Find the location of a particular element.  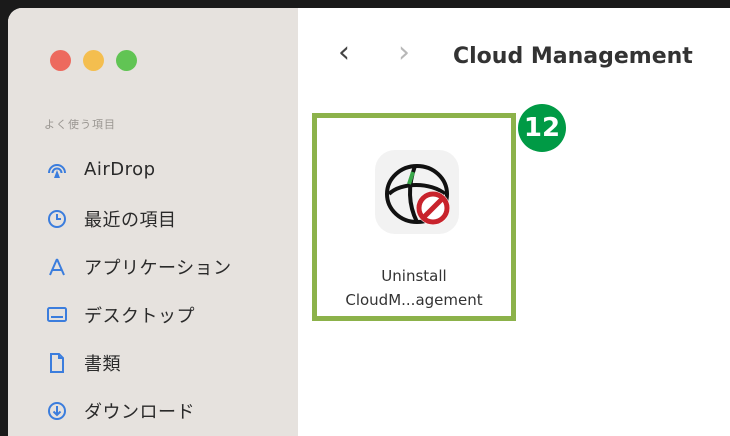

window-controls is located at coordinates (93, 60).